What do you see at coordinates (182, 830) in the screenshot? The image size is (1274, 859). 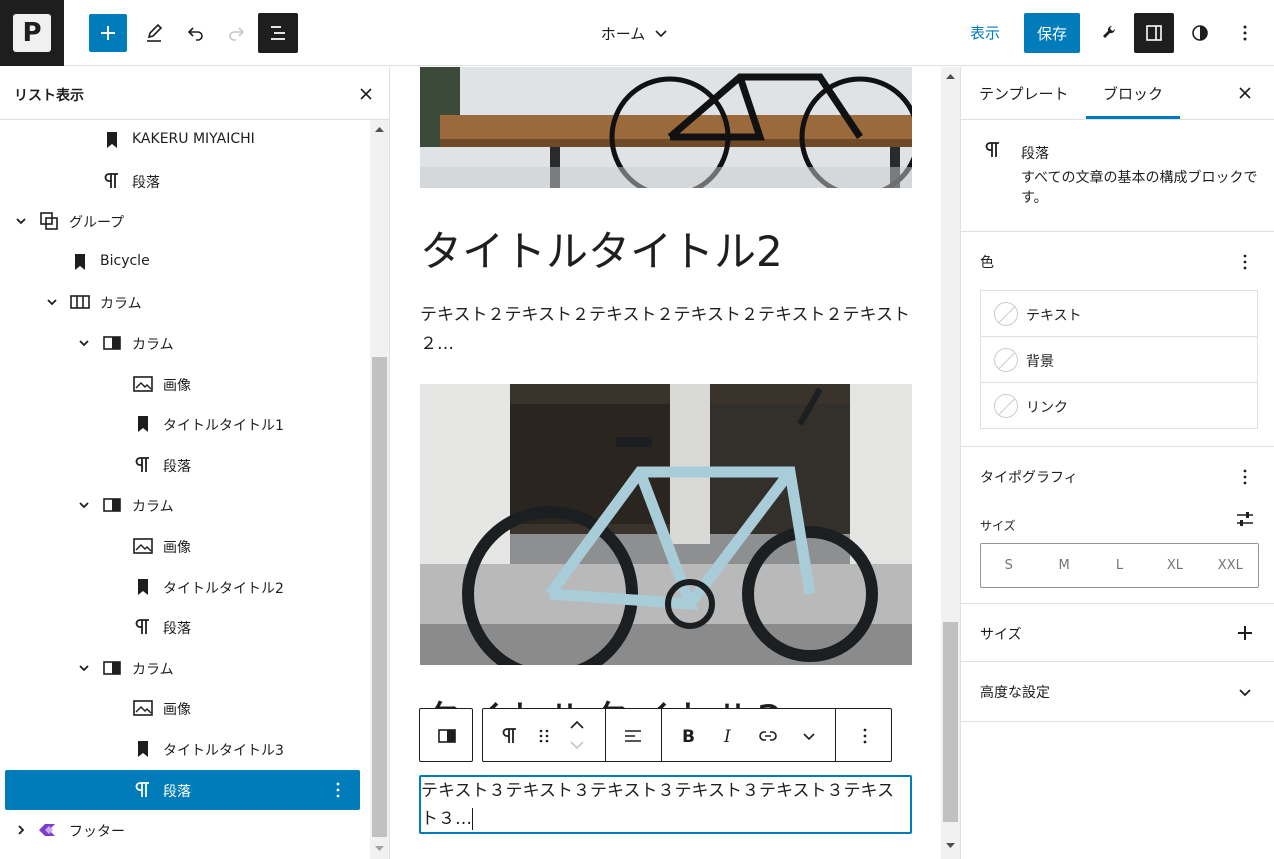 I see `list-view-item: フッター` at bounding box center [182, 830].